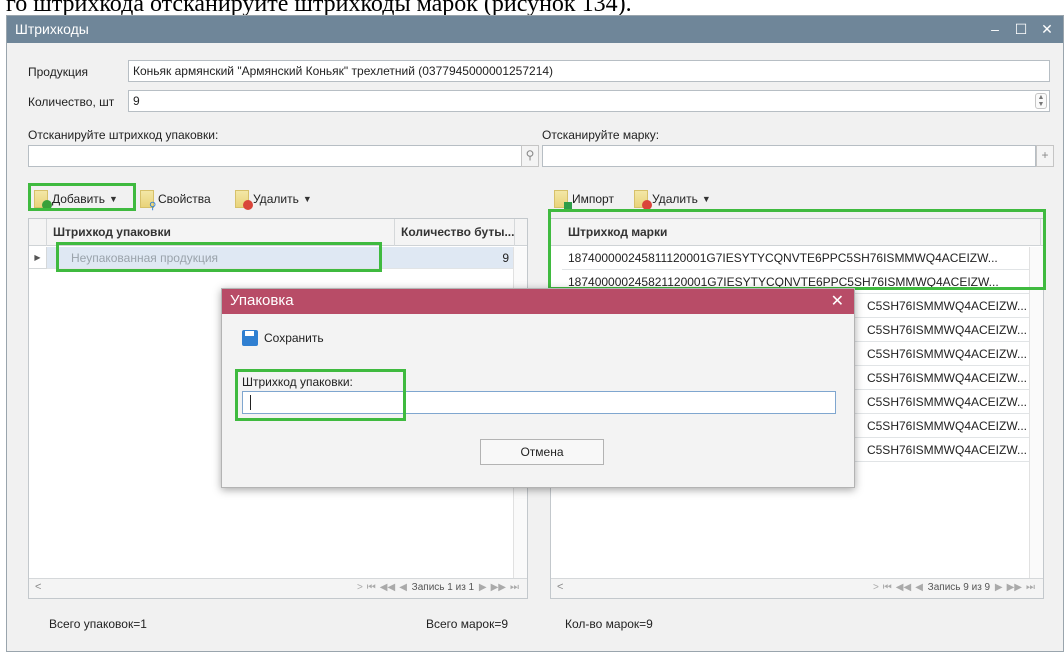 This screenshot has height=652, width=1064. What do you see at coordinates (184, 199) in the screenshot?
I see `properties-button-label: Свойства` at bounding box center [184, 199].